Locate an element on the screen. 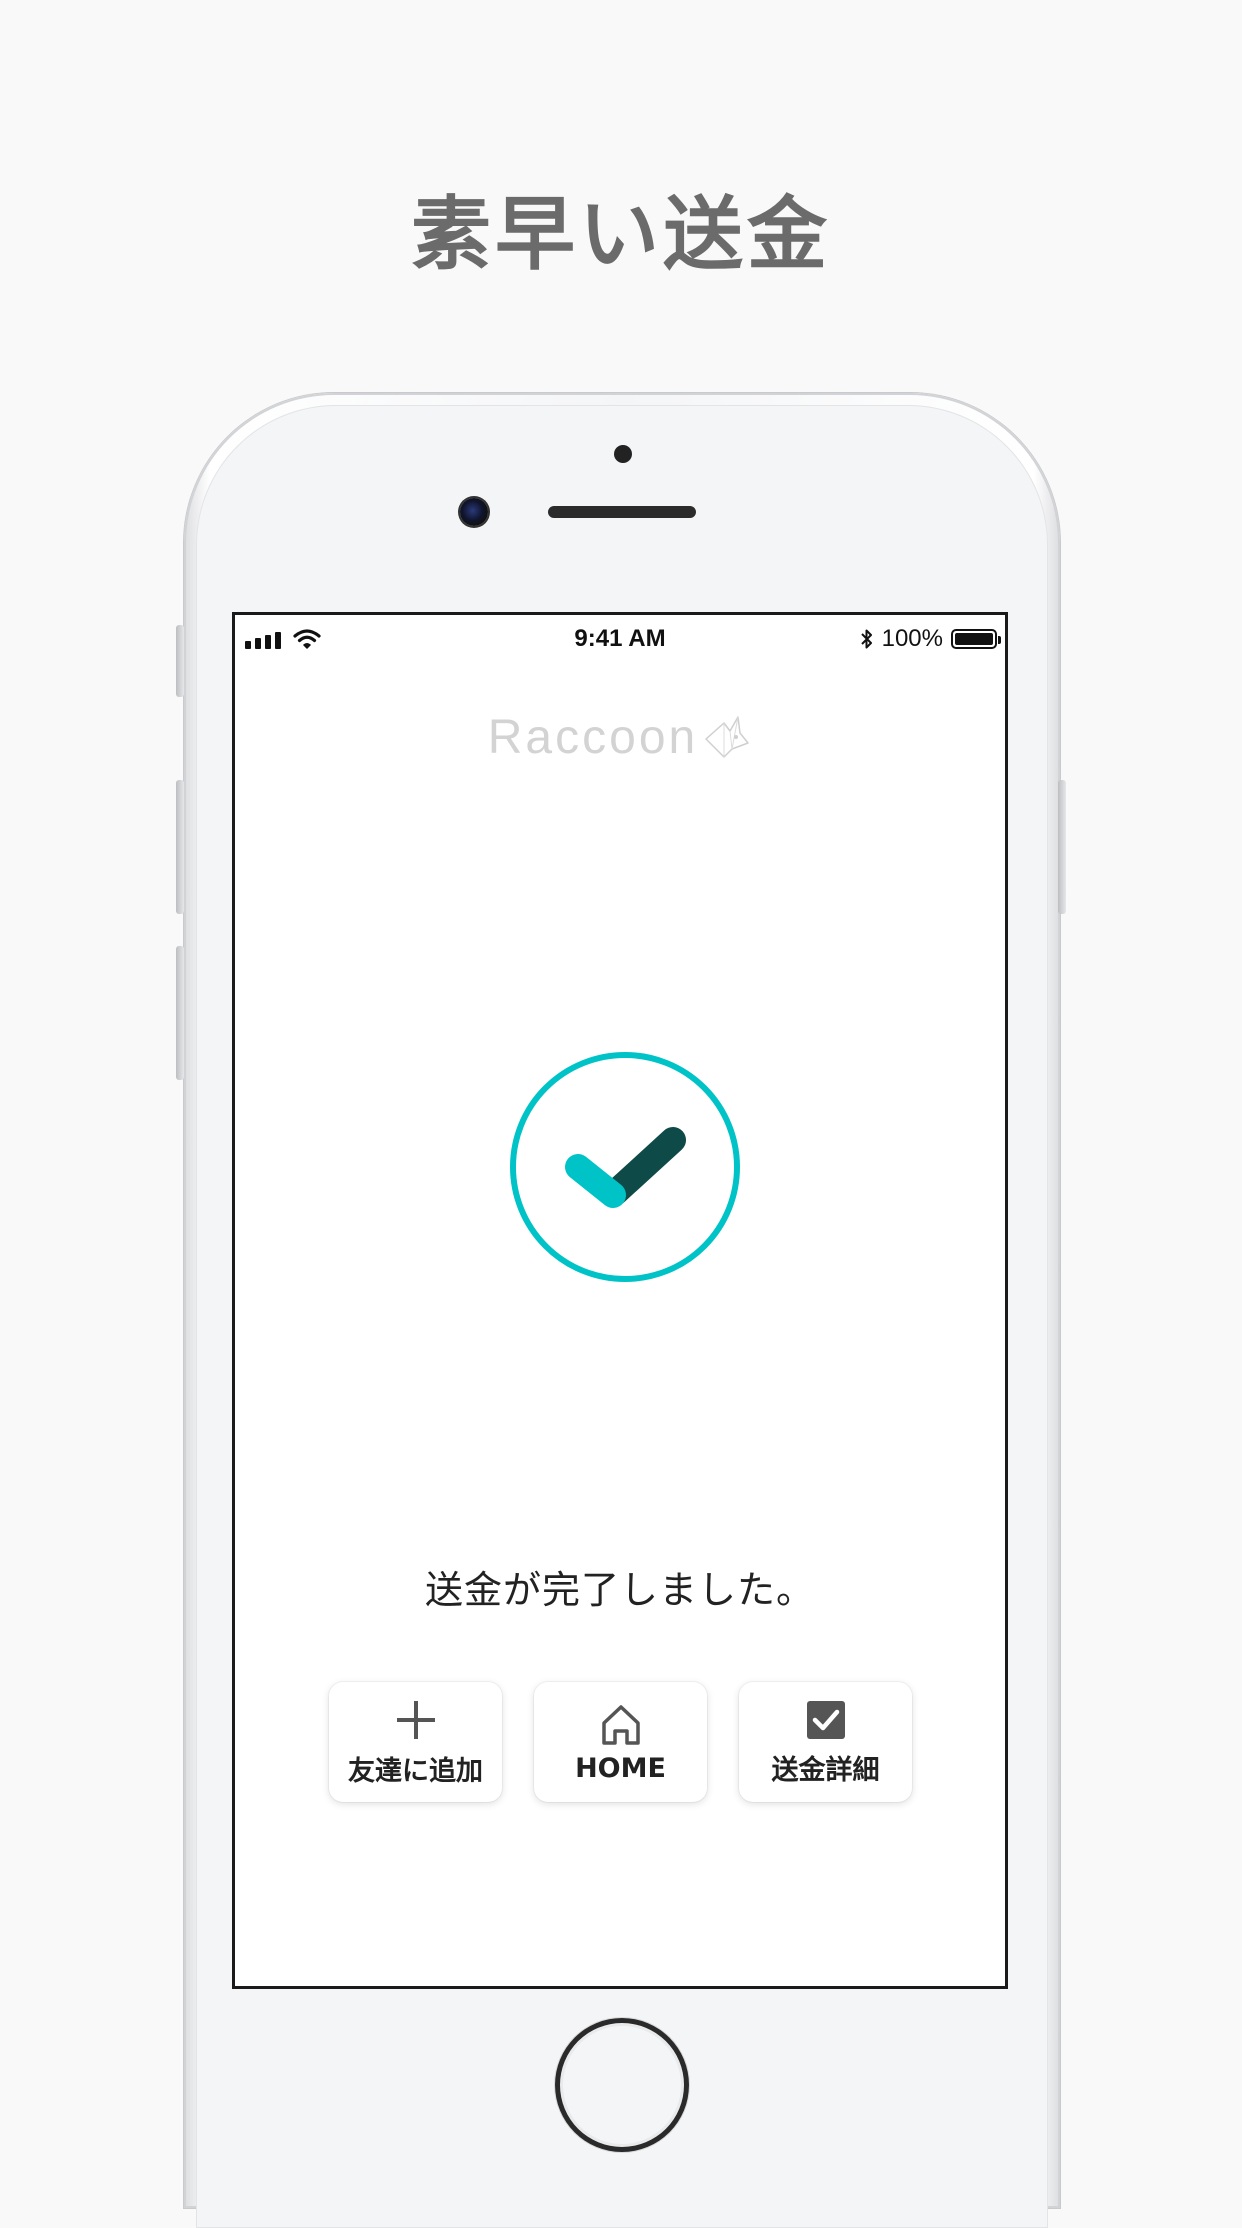  earpiece-speaker is located at coordinates (622, 512).